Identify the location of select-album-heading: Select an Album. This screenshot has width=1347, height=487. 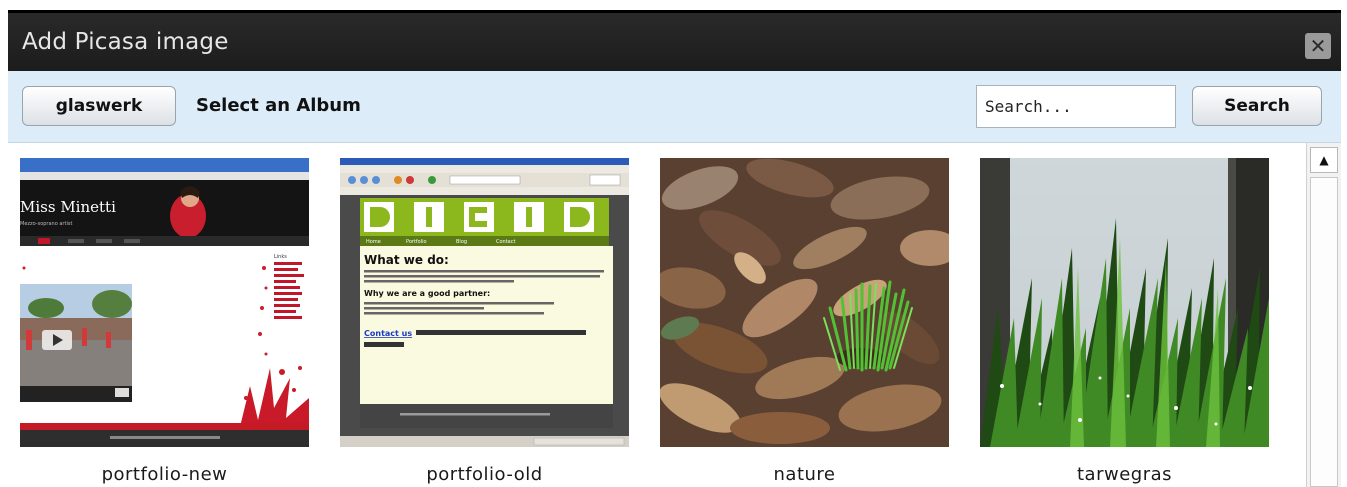
(278, 105).